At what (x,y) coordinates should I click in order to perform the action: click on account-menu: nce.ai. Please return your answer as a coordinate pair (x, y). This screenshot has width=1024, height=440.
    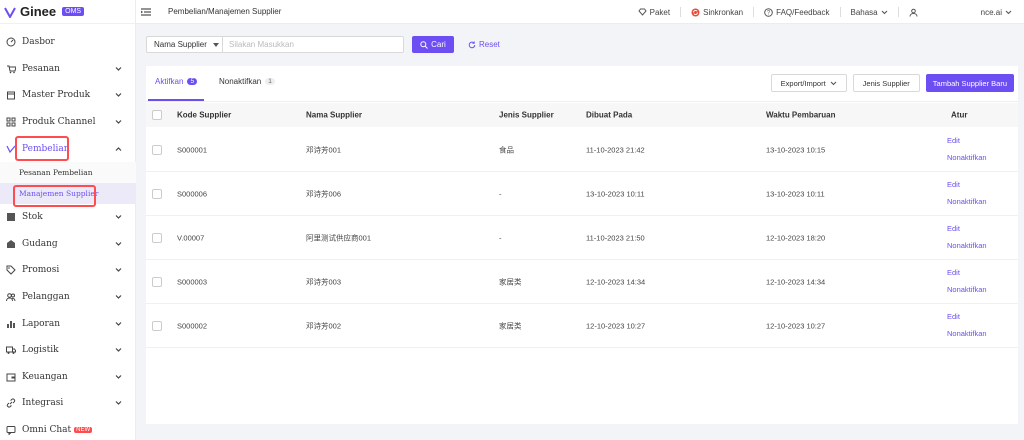
    Looking at the image, I should click on (960, 12).